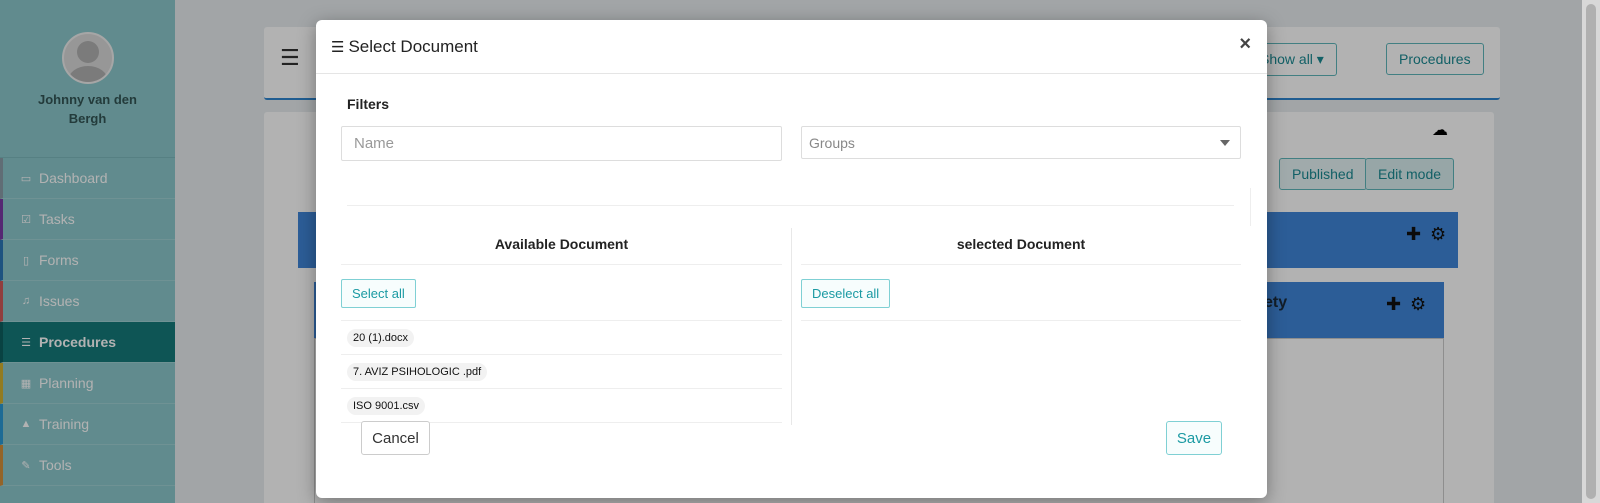 The width and height of the screenshot is (1600, 503). I want to click on selected-documents-column: selected Document Deselect all, so click(1021, 326).